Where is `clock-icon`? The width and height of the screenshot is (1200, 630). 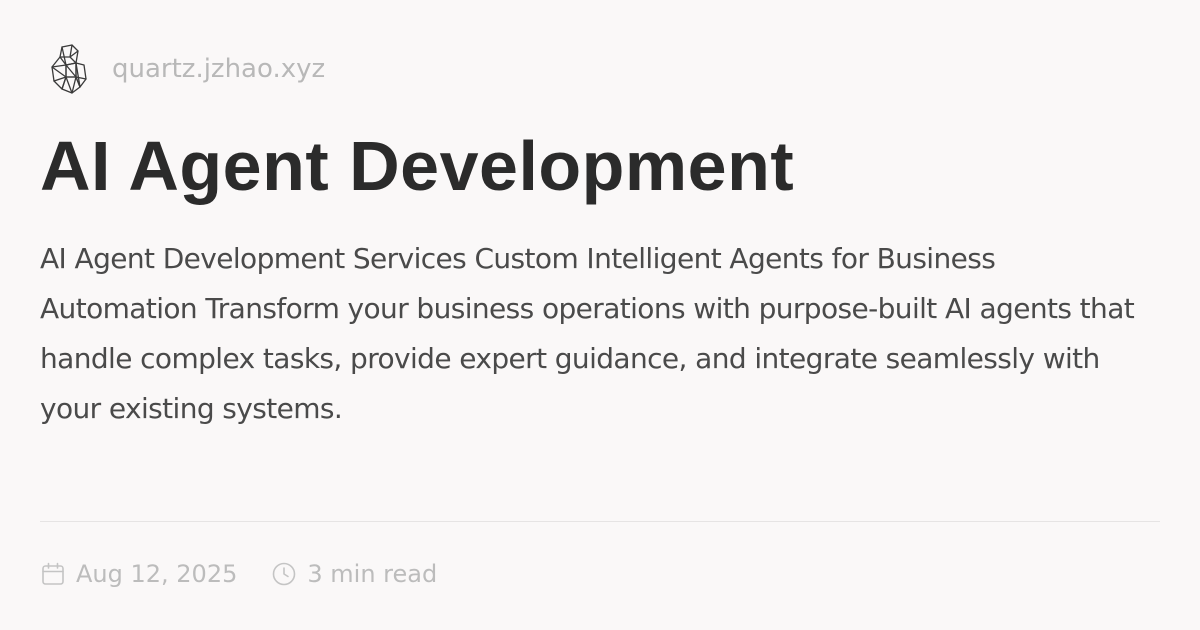
clock-icon is located at coordinates (284, 574).